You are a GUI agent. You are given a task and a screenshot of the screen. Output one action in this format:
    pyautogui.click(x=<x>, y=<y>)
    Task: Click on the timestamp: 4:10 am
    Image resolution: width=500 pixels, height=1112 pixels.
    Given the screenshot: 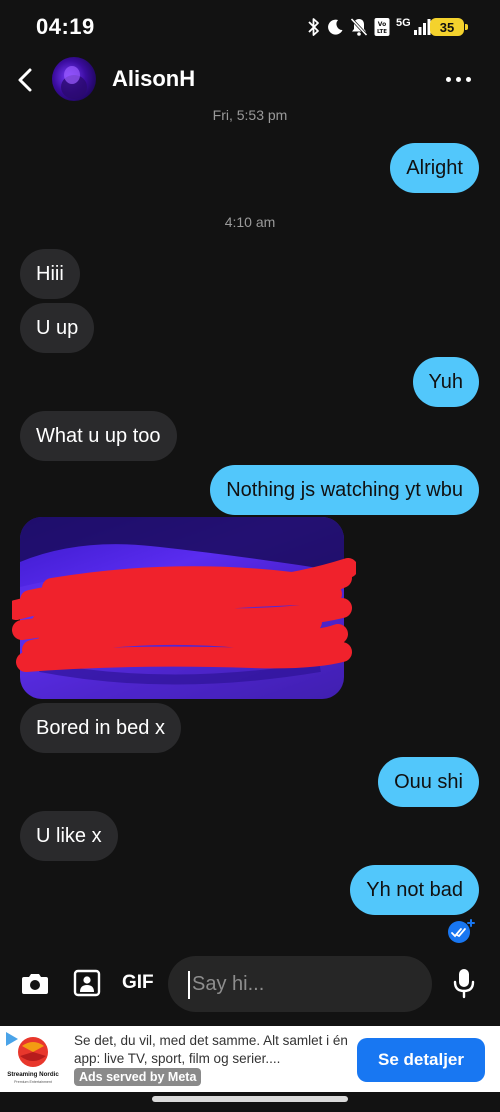 What is the action you would take?
    pyautogui.click(x=250, y=222)
    